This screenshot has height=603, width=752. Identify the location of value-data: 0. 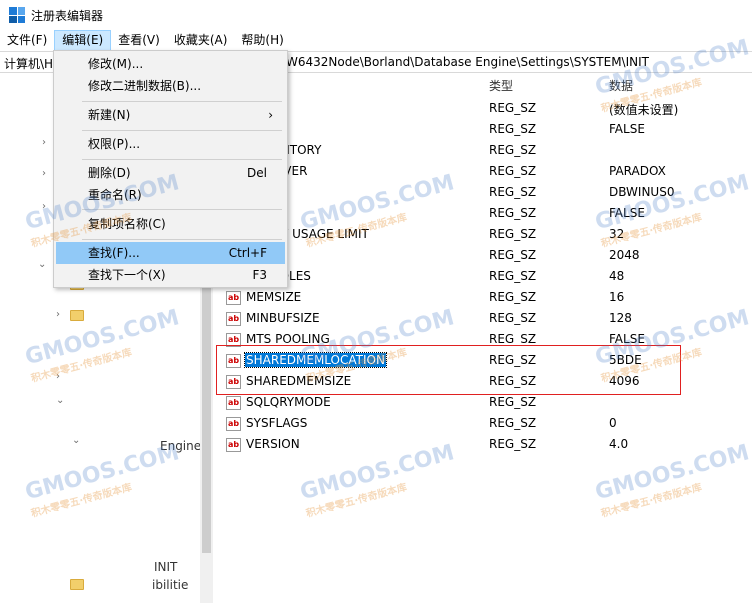
(613, 423).